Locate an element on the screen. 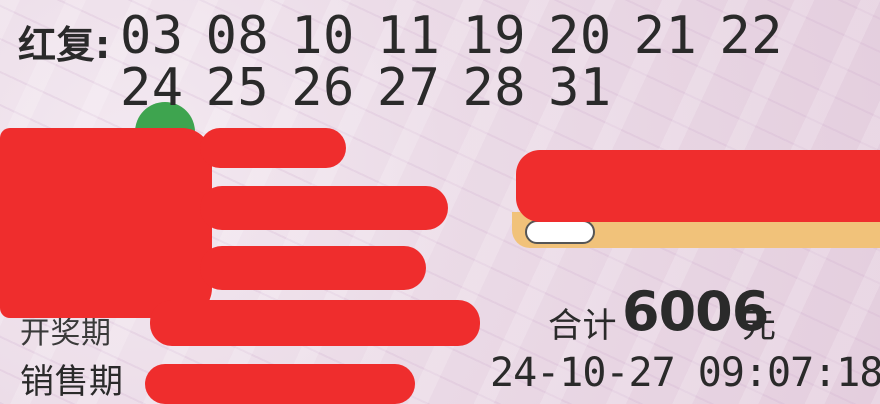 Image resolution: width=880 pixels, height=404 pixels. ticket-number: 08 is located at coordinates (237, 36).